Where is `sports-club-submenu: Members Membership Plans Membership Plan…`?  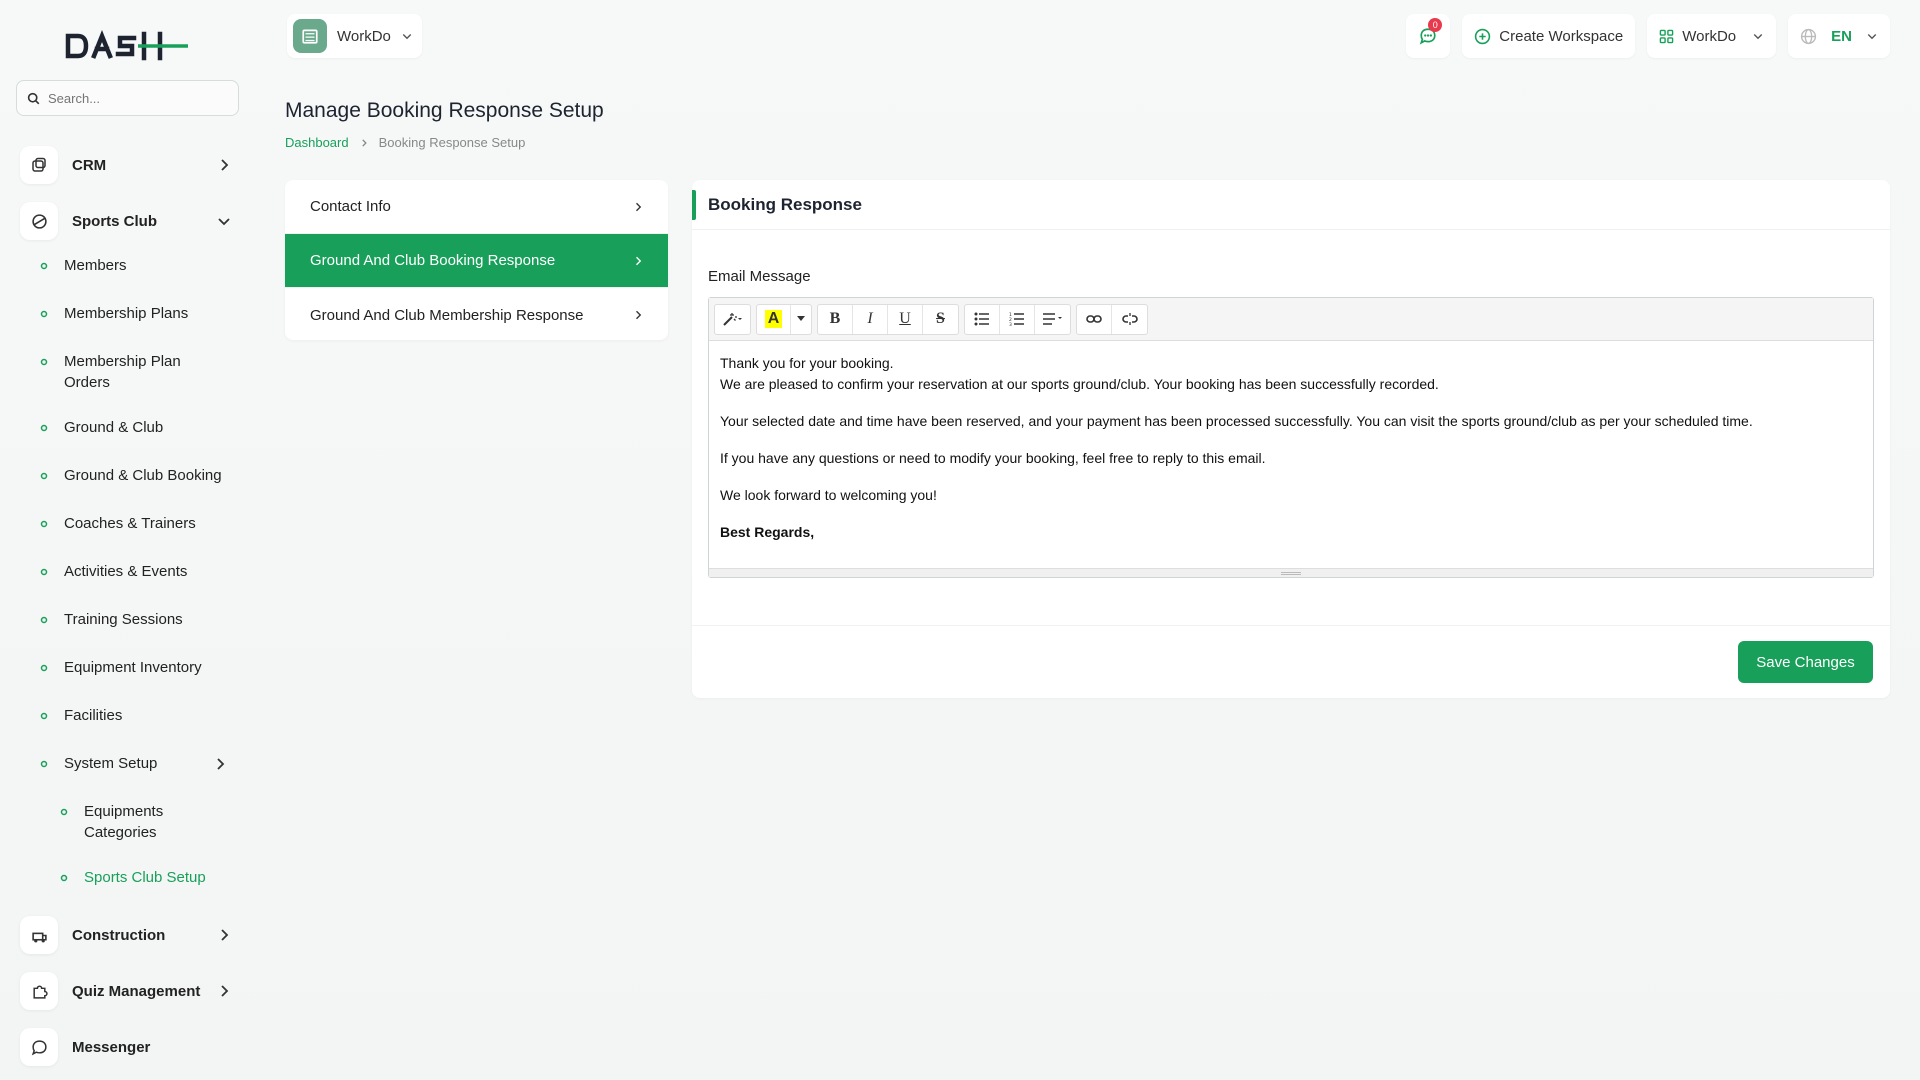
sports-club-submenu: Members Membership Plans Membership Plan… is located at coordinates (130, 573).